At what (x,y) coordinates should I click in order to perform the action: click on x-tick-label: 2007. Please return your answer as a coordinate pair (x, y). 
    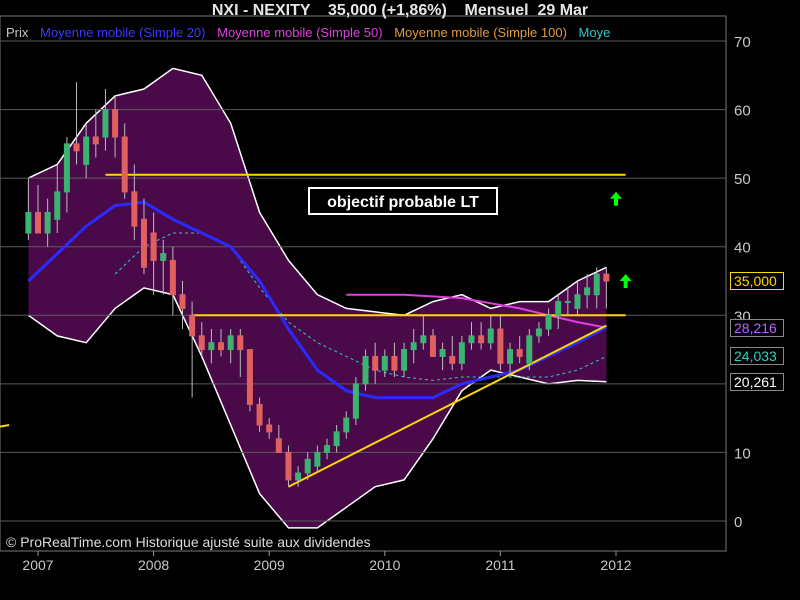
    Looking at the image, I should click on (37, 565).